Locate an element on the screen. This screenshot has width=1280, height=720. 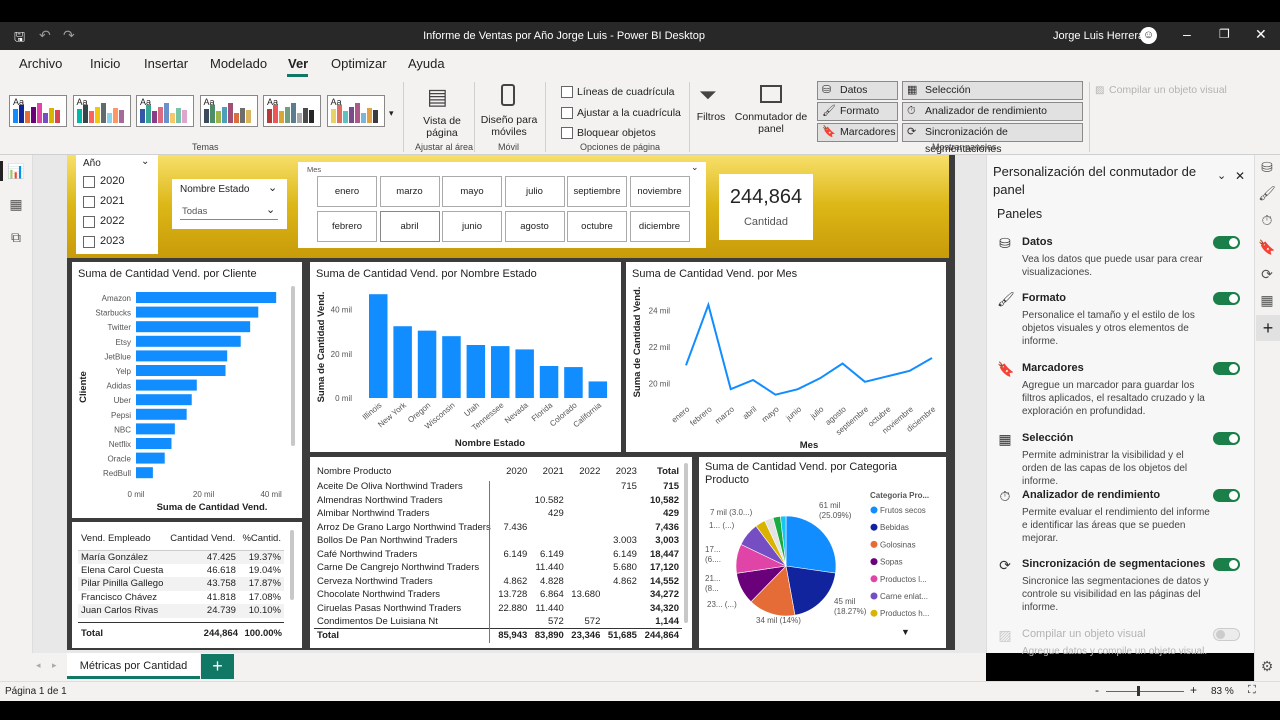
column-header: Vend. Empleado is located at coordinates (122, 539).